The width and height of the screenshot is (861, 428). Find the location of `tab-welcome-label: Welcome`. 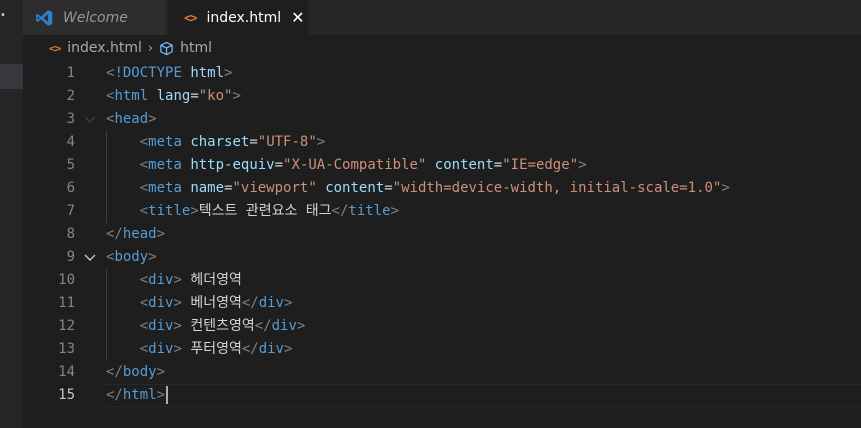

tab-welcome-label: Welcome is located at coordinates (95, 17).